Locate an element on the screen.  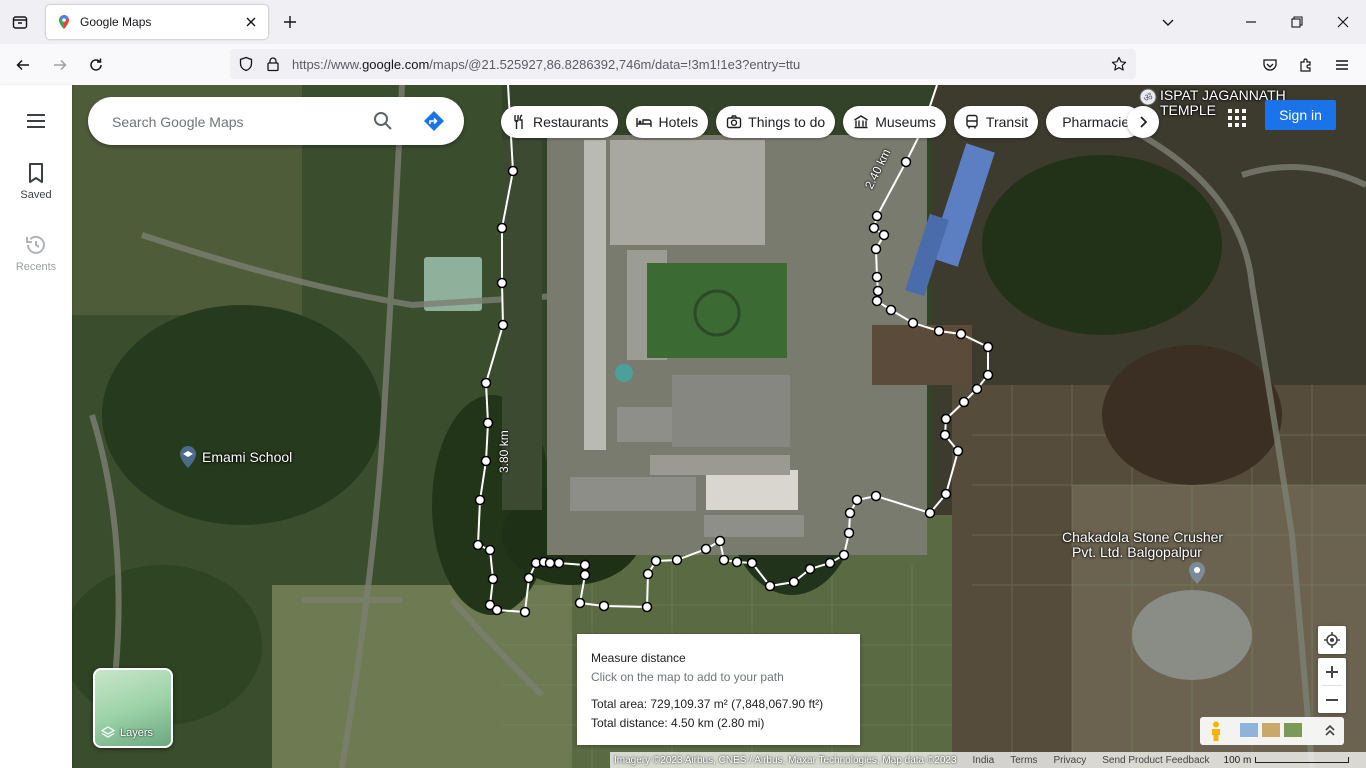
reload-icon is located at coordinates (96, 65).